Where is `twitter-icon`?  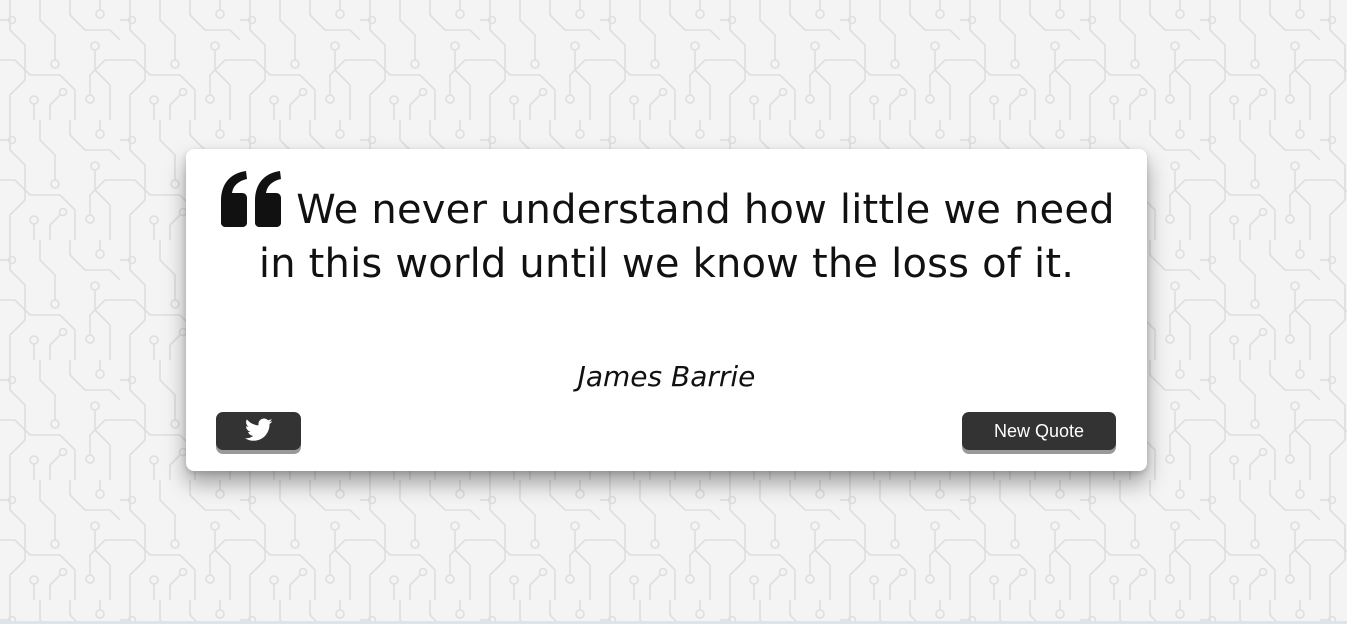 twitter-icon is located at coordinates (258, 431).